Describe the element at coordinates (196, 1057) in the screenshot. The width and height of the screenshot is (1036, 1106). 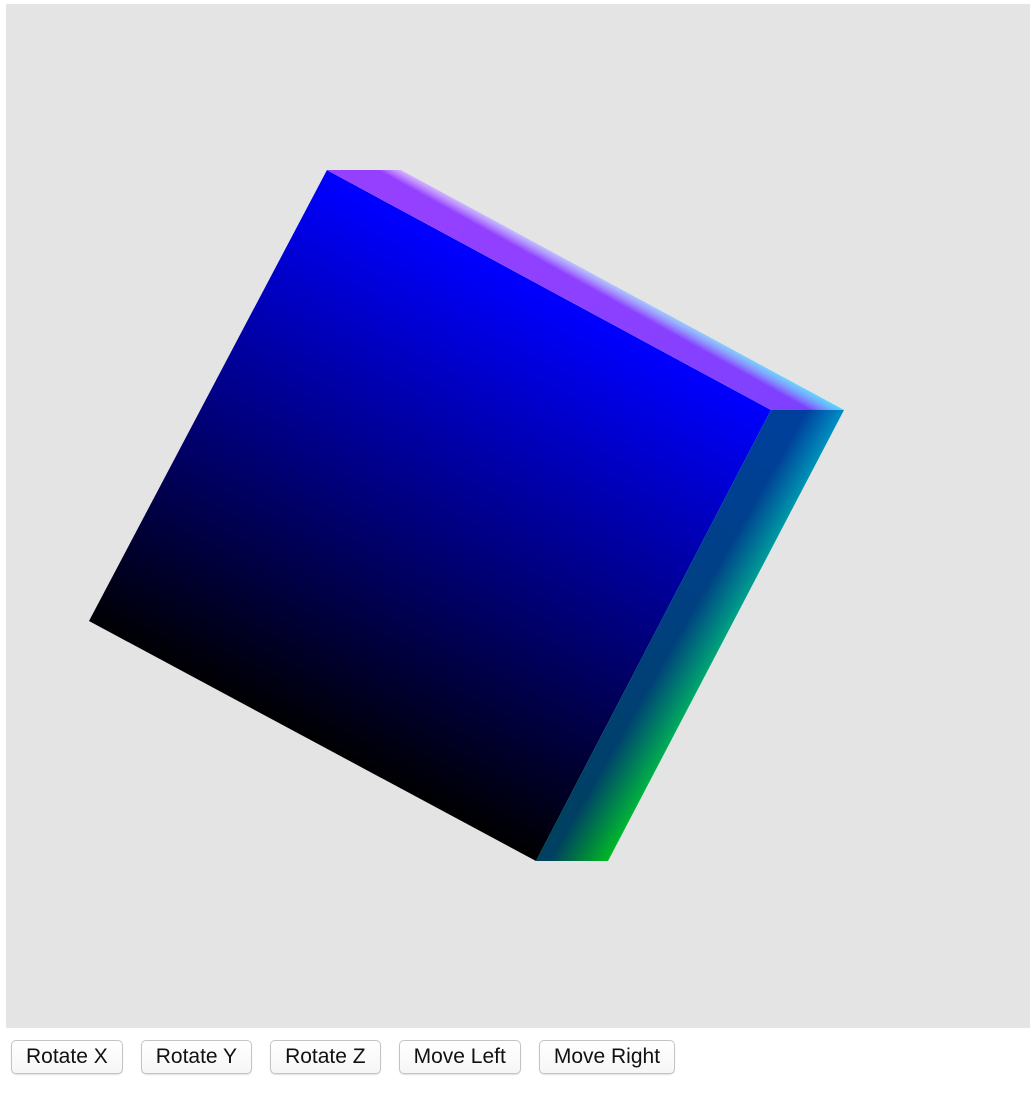
I see `rotate-y-button: Rotate Y` at that location.